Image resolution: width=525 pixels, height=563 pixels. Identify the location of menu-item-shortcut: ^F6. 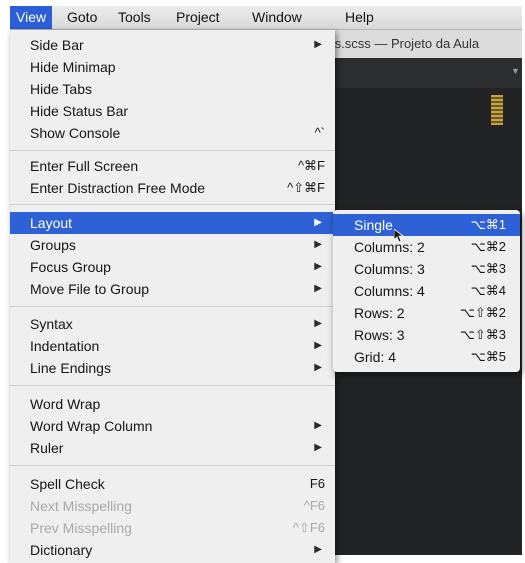
(314, 505).